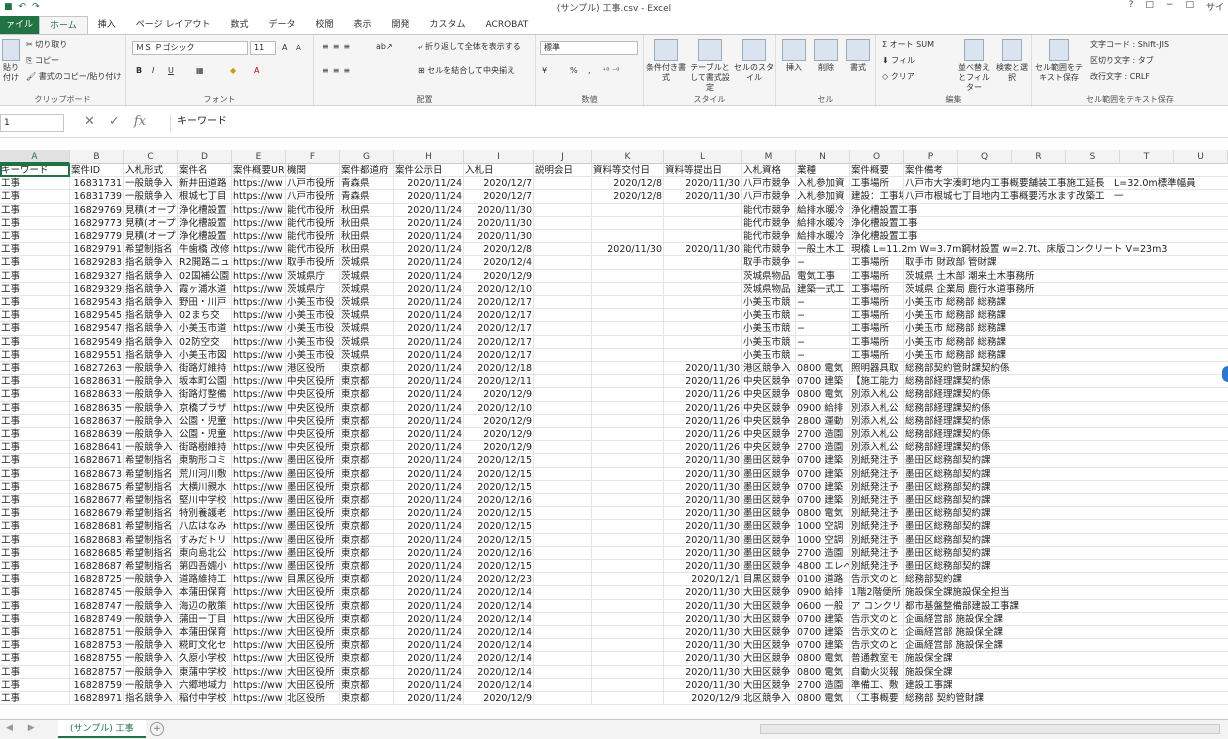 The height and width of the screenshot is (739, 1228). Describe the element at coordinates (97, 316) in the screenshot. I see `table-cell: 16829545` at that location.